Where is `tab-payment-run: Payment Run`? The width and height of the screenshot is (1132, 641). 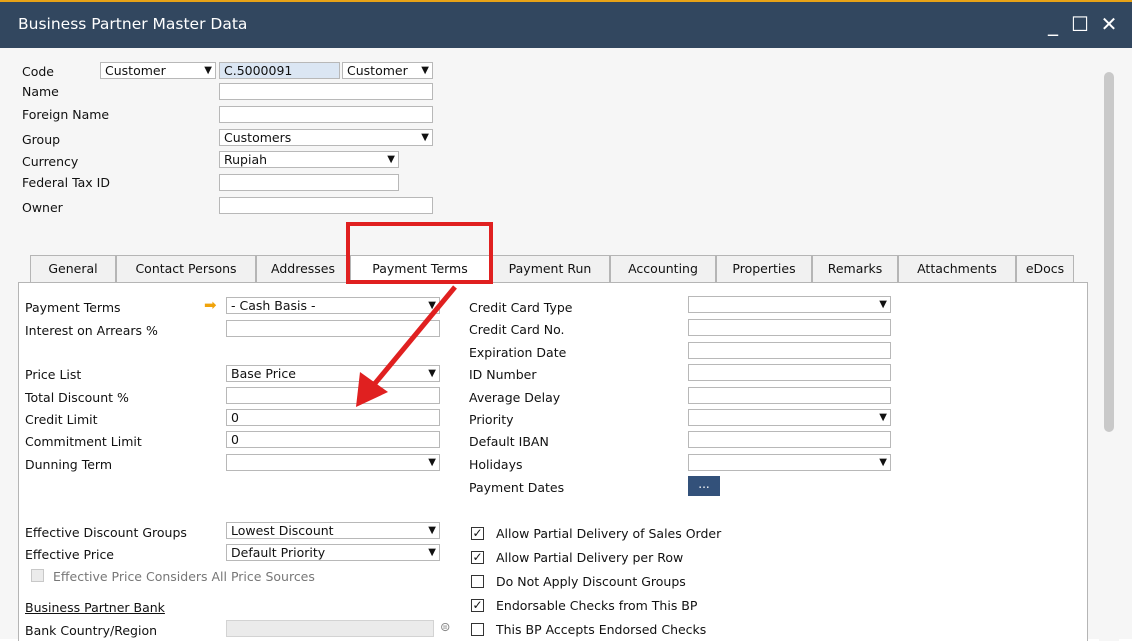 tab-payment-run: Payment Run is located at coordinates (550, 268).